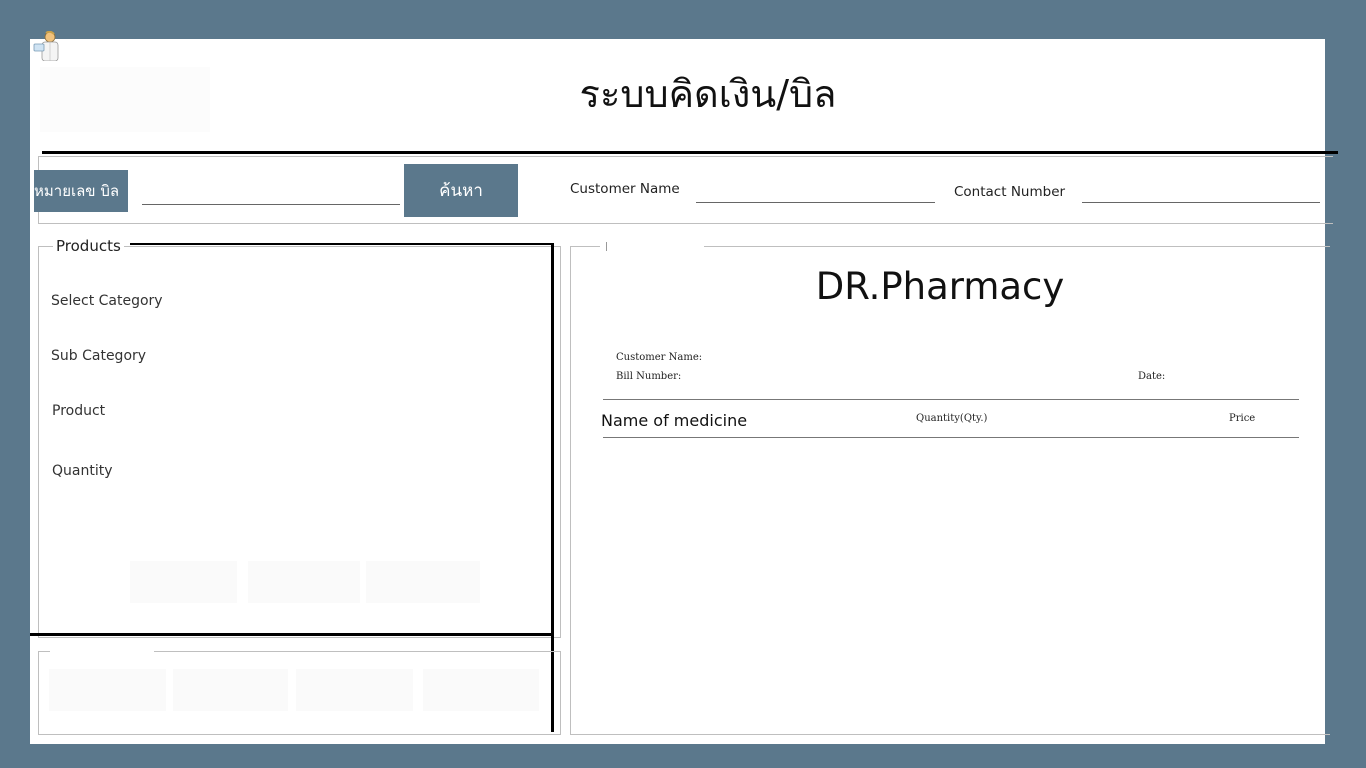  What do you see at coordinates (79, 411) in the screenshot?
I see `product-label: Product` at bounding box center [79, 411].